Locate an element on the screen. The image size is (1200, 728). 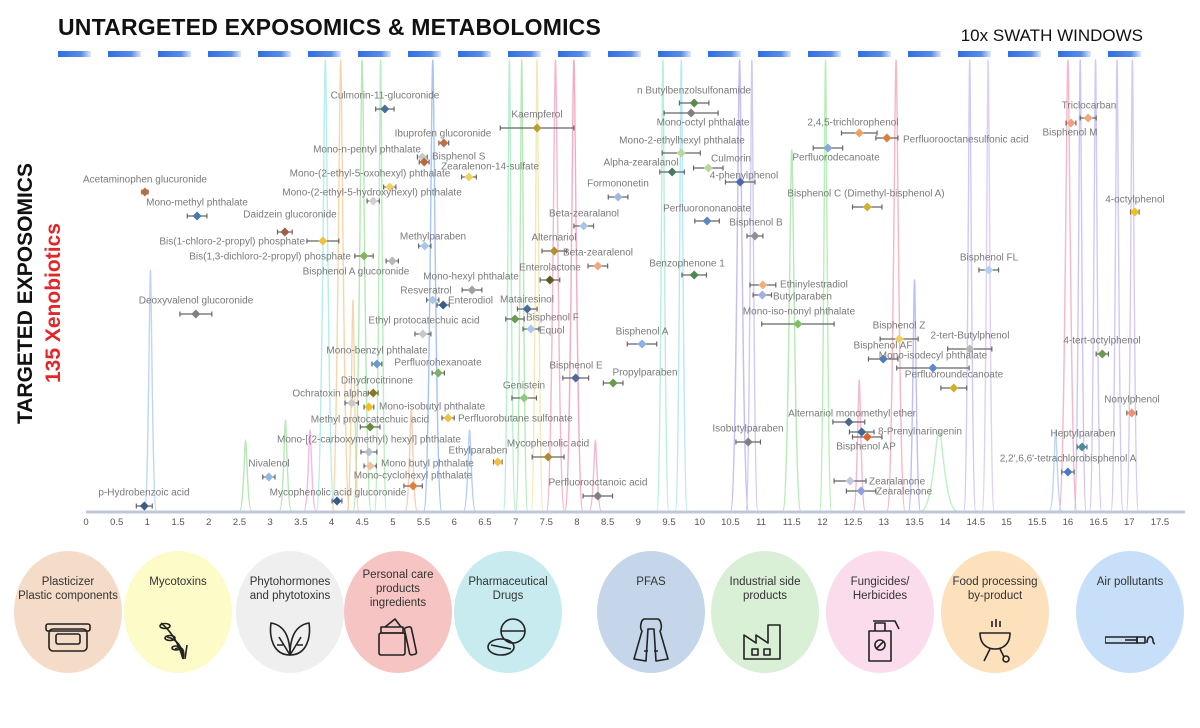
compound-point: Bisphenol F is located at coordinates (542, 318).